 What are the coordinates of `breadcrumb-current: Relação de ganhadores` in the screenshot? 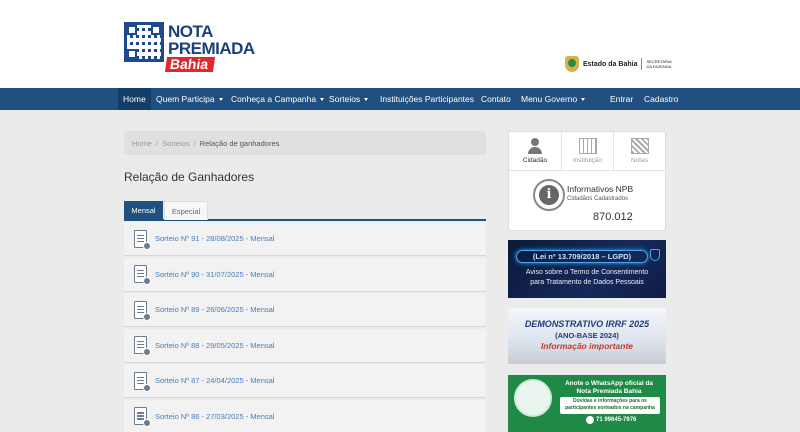 It's located at (239, 143).